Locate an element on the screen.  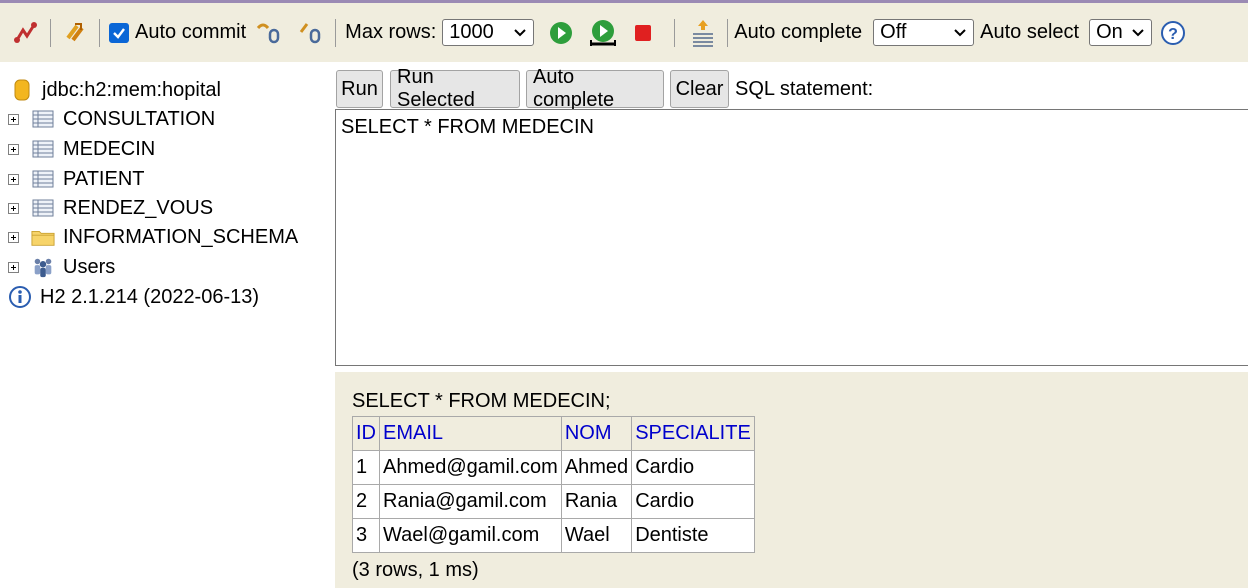
help-button: ? is located at coordinates (1173, 33).